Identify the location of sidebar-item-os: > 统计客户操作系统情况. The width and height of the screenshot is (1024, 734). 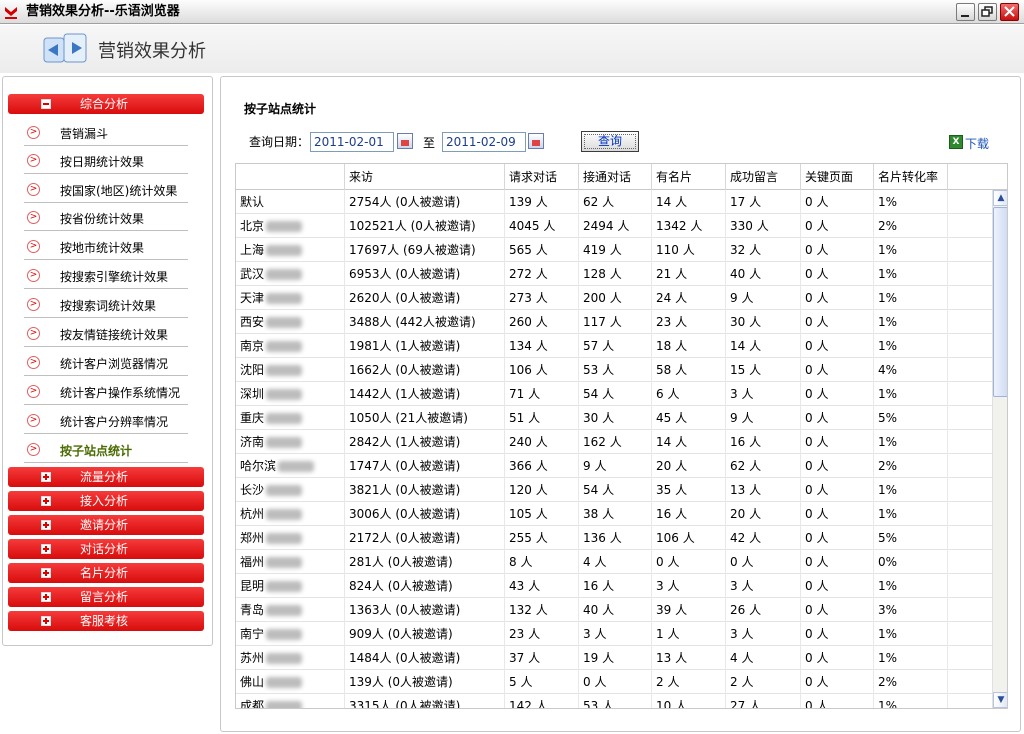
(106, 391).